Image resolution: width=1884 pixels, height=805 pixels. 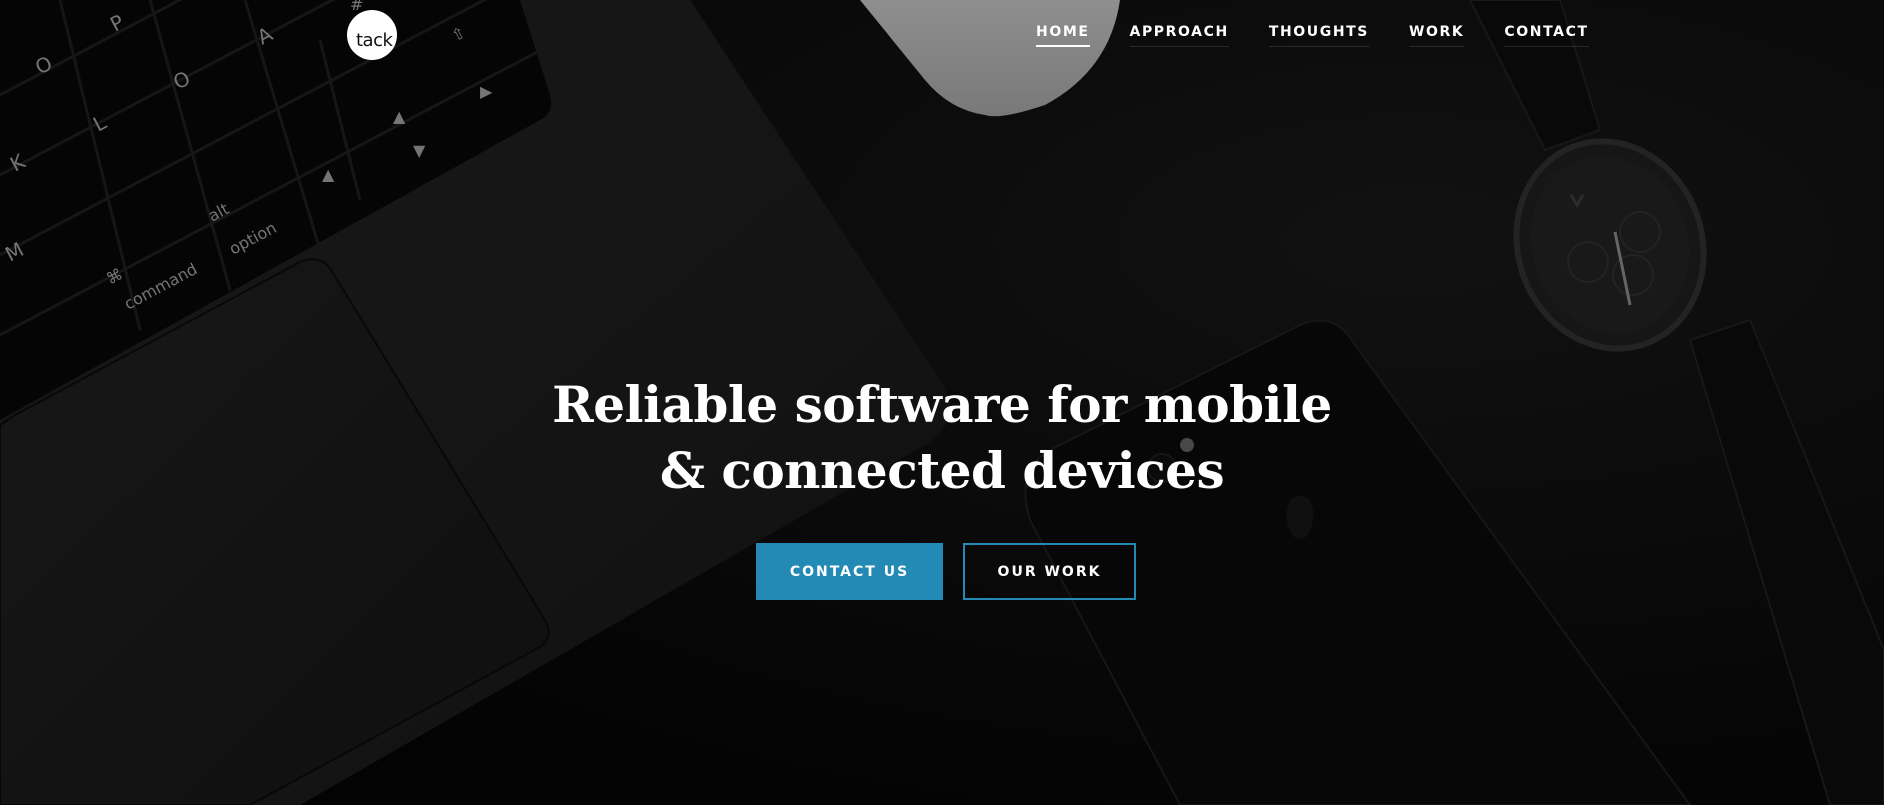 I want to click on nav-item-thoughts: THOUGHTS, so click(x=1318, y=35).